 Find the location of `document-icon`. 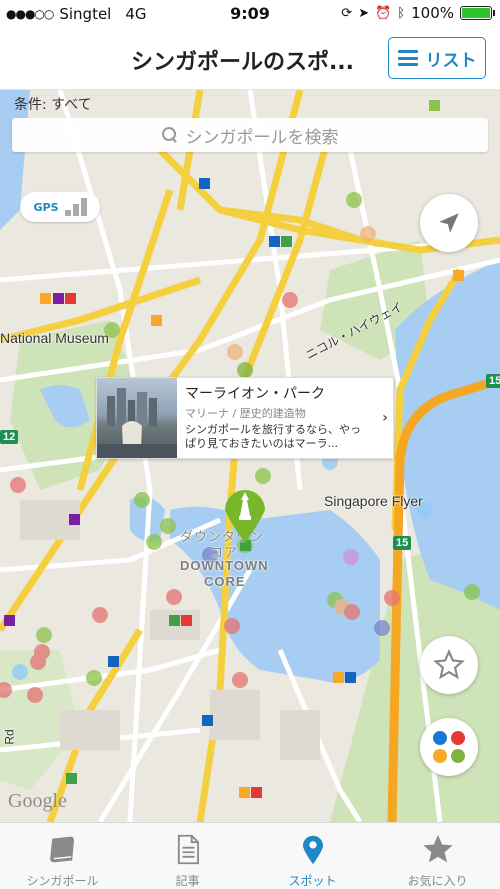

document-icon is located at coordinates (188, 849).